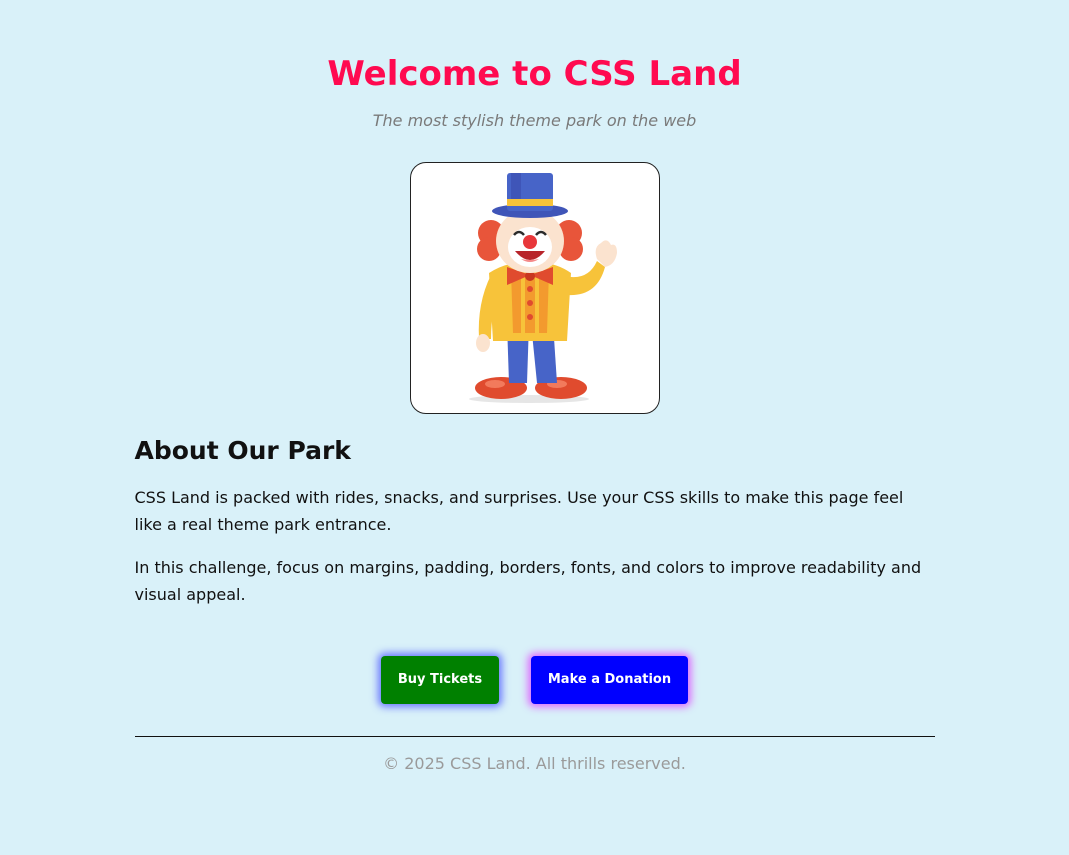 This screenshot has width=1069, height=855. Describe the element at coordinates (534, 74) in the screenshot. I see `page-title: Welcome to CSS Land` at that location.